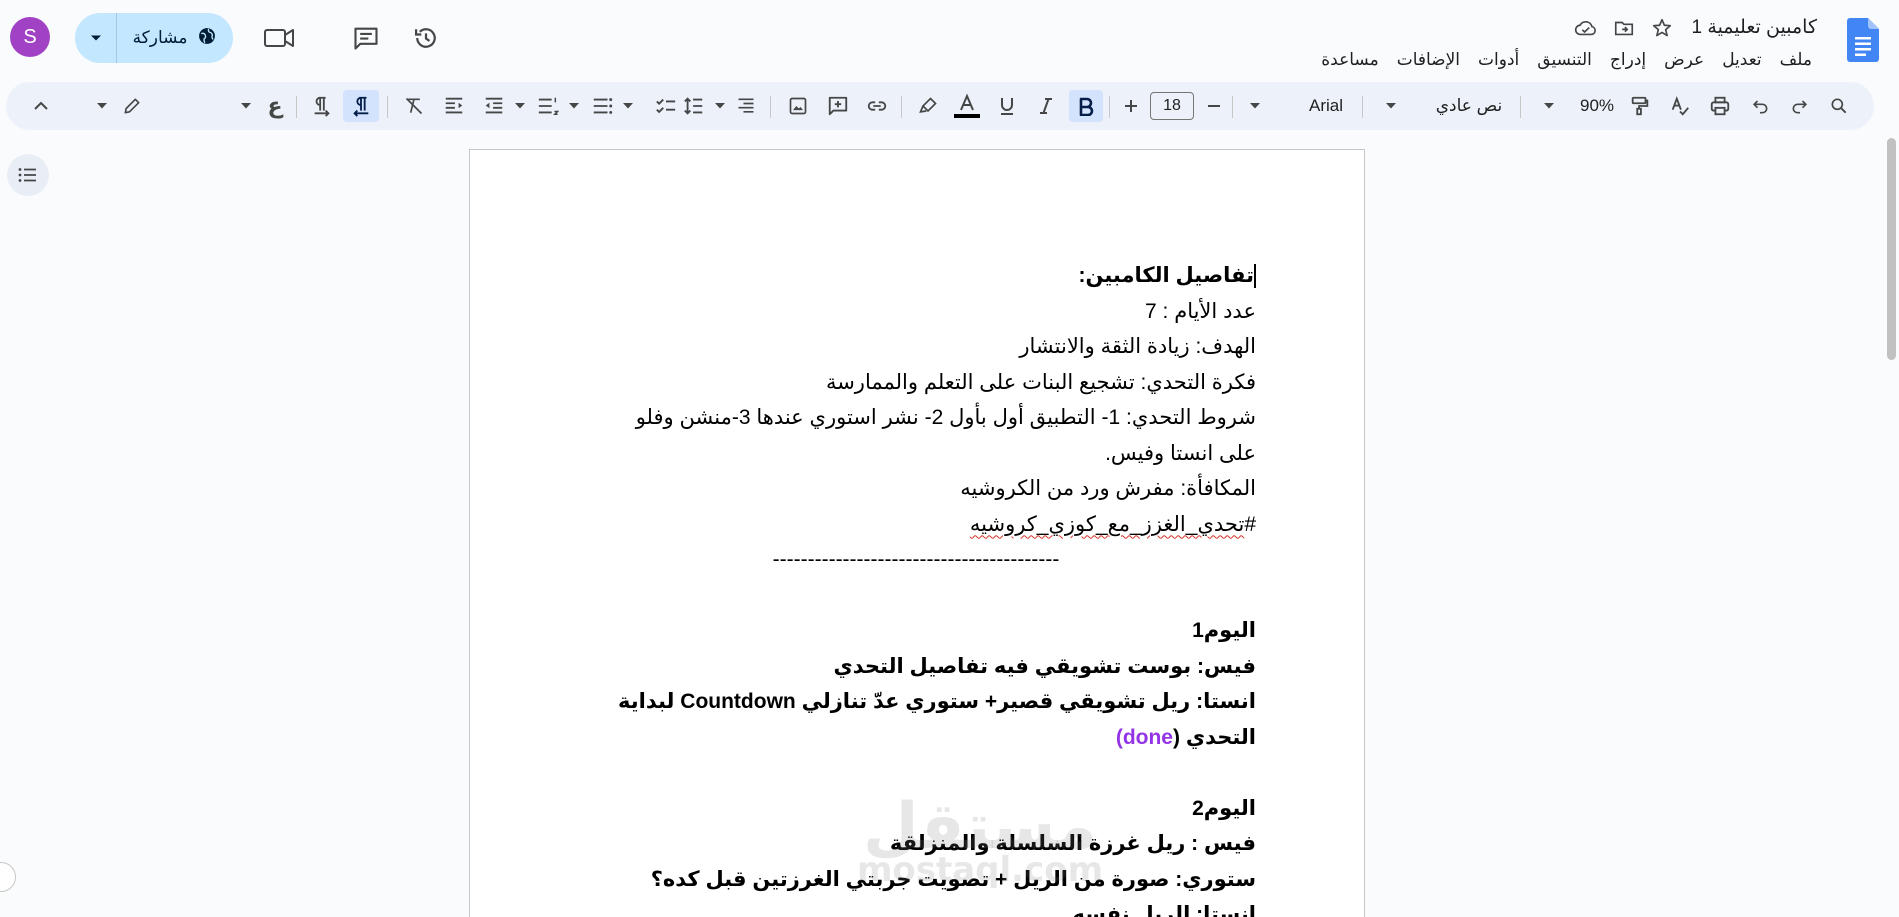 The height and width of the screenshot is (917, 1899). Describe the element at coordinates (720, 106) in the screenshot. I see `align-dropdown-icon` at that location.